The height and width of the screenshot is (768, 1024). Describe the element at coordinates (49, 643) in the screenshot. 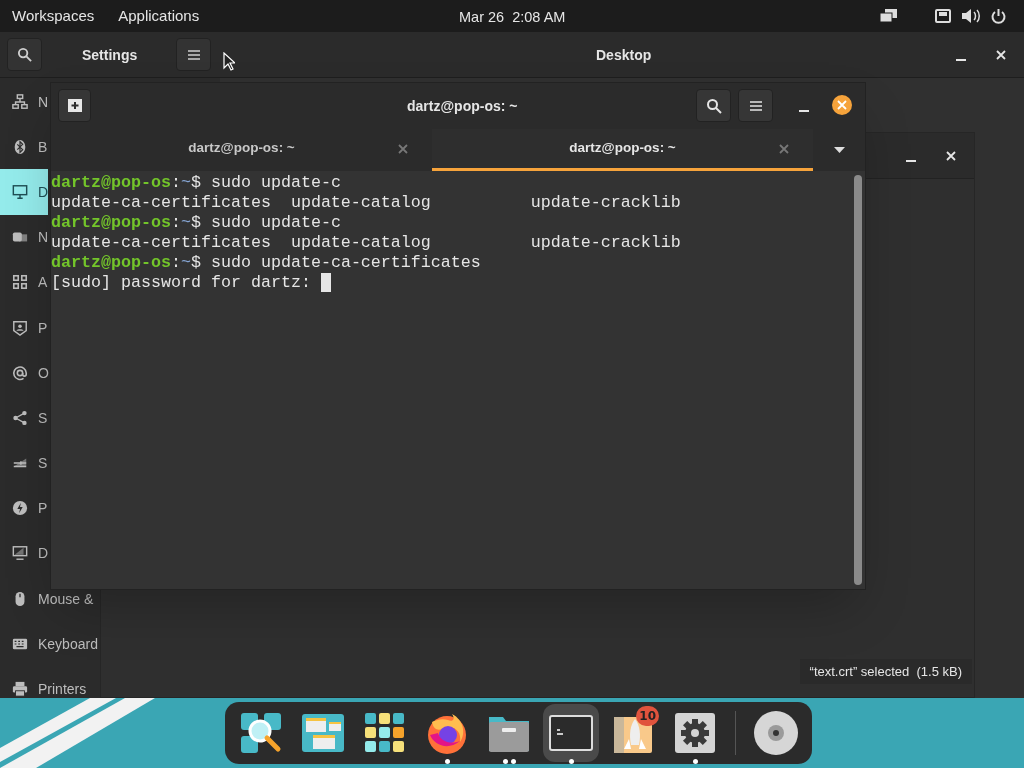

I see `sidebar-item: Keyboard` at that location.